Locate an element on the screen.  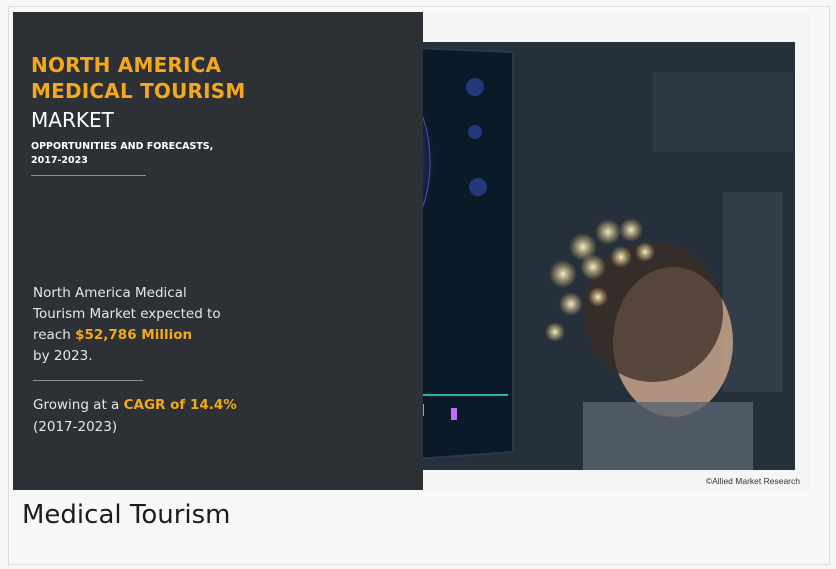
market-line-2: Tourism Market expected to is located at coordinates (127, 314).